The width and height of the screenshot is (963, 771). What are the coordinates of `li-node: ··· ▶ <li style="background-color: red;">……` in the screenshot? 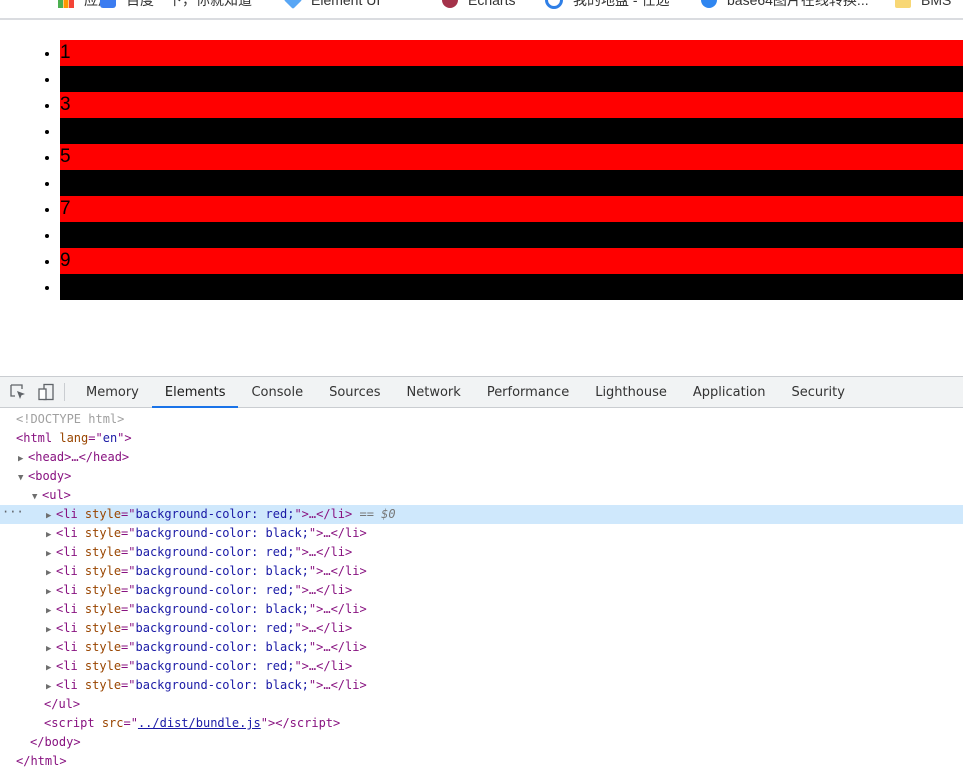 It's located at (481, 514).